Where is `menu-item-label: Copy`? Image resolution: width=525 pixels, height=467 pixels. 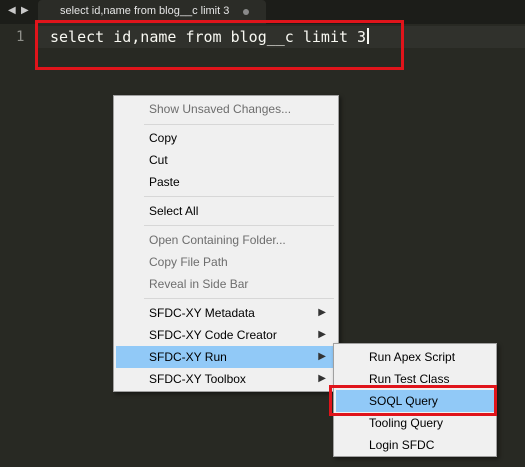
menu-item-label: Copy is located at coordinates (163, 138).